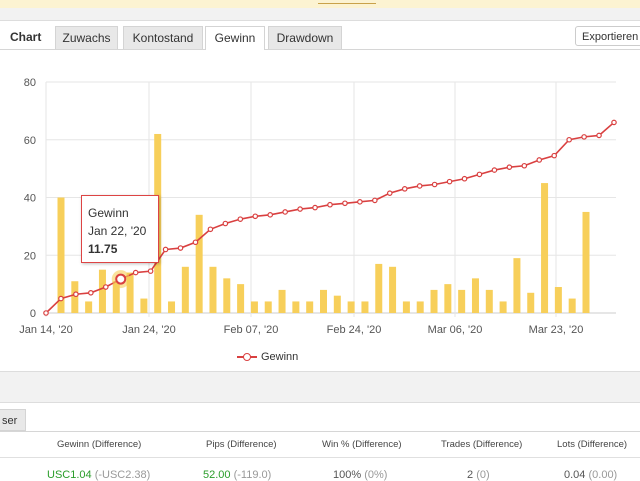  I want to click on tab-ser: ser, so click(13, 420).